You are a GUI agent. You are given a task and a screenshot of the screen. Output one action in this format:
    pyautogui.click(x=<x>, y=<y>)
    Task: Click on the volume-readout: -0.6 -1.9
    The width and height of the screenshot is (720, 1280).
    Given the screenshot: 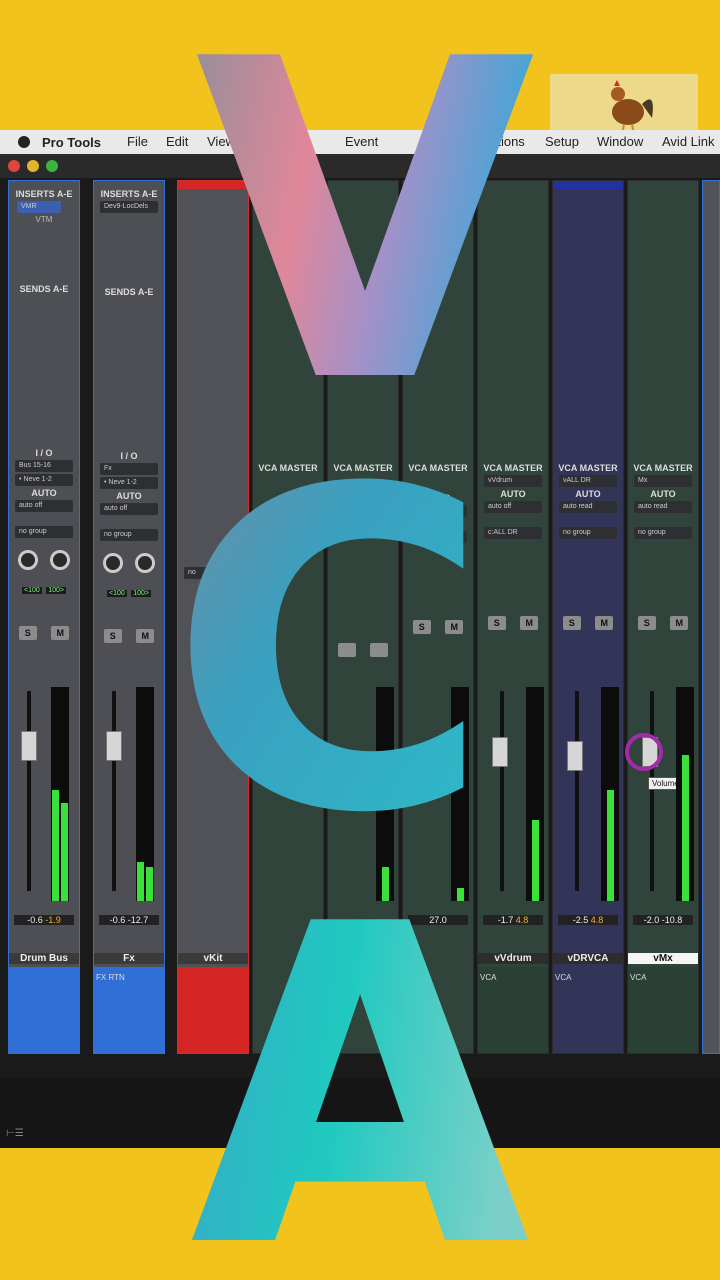 What is the action you would take?
    pyautogui.click(x=44, y=920)
    